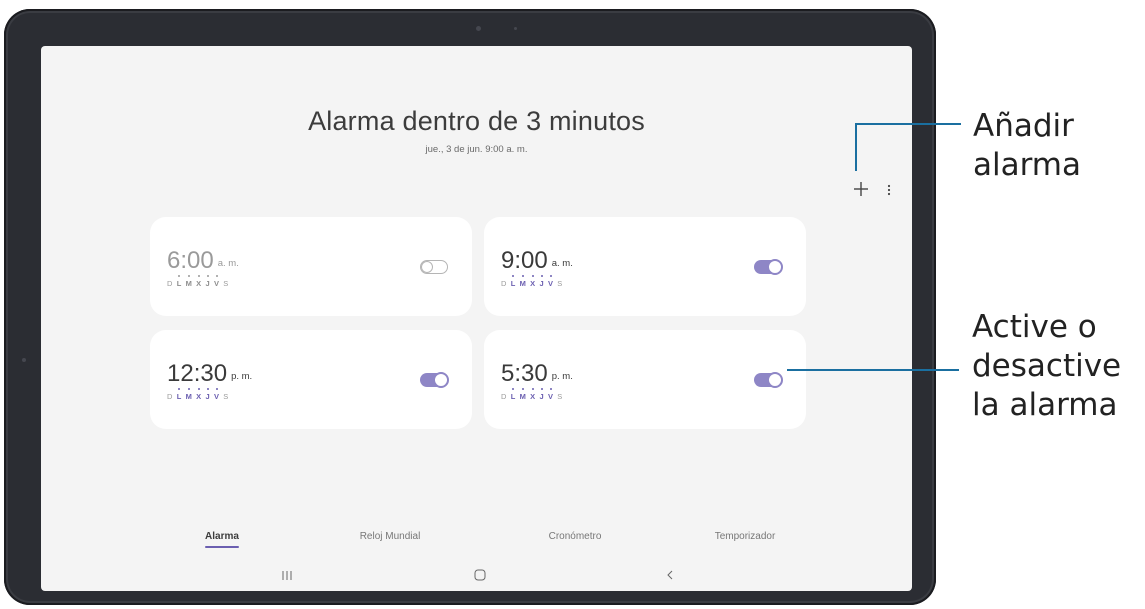 The image size is (1145, 609). I want to click on recents-icon, so click(287, 575).